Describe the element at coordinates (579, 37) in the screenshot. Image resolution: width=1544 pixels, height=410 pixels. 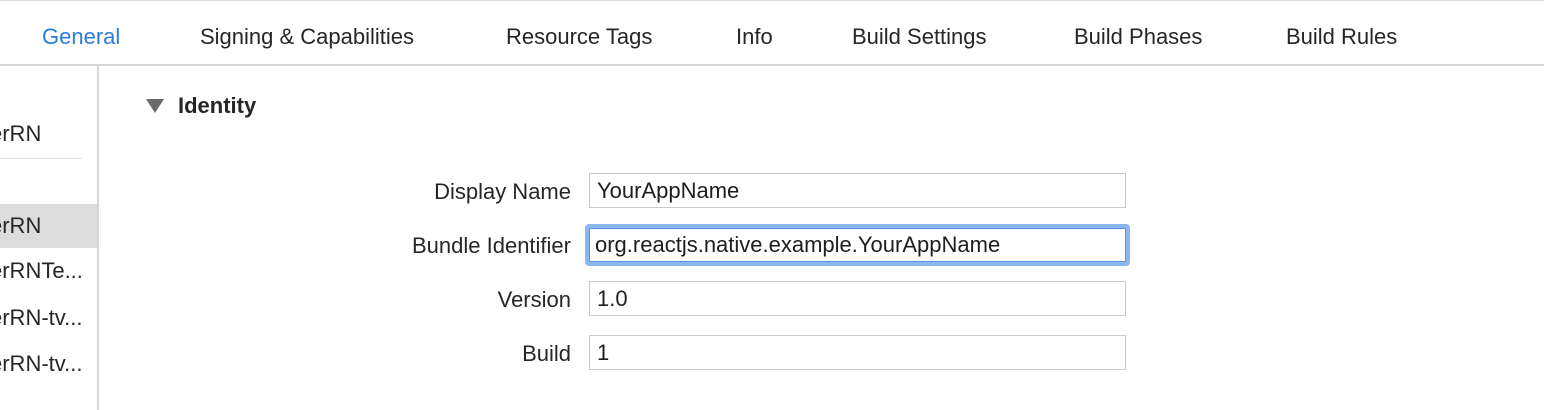
I see `tab-resource-tags: Resource Tags` at that location.